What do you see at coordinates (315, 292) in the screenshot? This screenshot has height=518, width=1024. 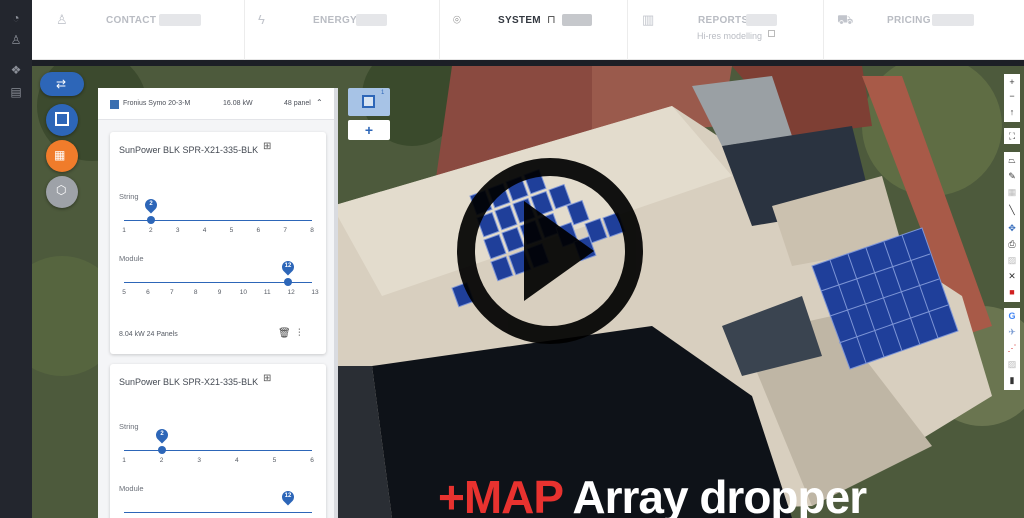 I see `slider-tick: 13` at bounding box center [315, 292].